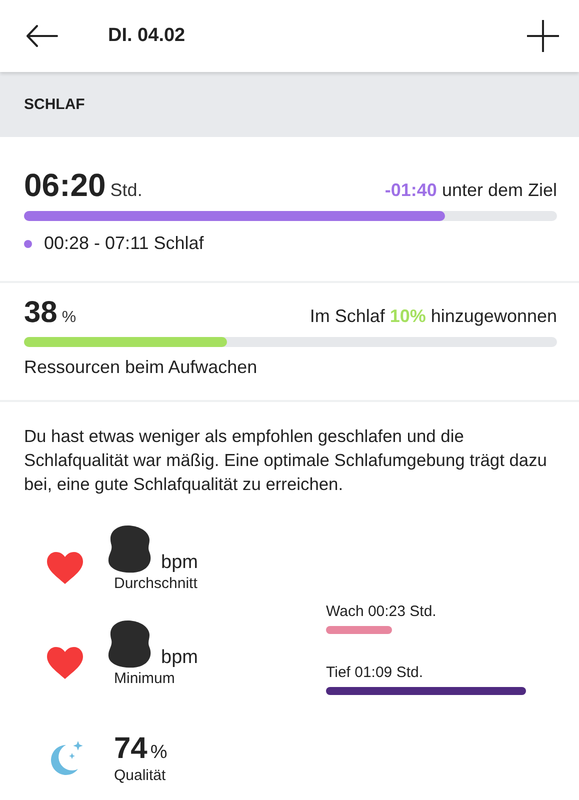 The width and height of the screenshot is (579, 800). What do you see at coordinates (42, 36) in the screenshot?
I see `back-button` at bounding box center [42, 36].